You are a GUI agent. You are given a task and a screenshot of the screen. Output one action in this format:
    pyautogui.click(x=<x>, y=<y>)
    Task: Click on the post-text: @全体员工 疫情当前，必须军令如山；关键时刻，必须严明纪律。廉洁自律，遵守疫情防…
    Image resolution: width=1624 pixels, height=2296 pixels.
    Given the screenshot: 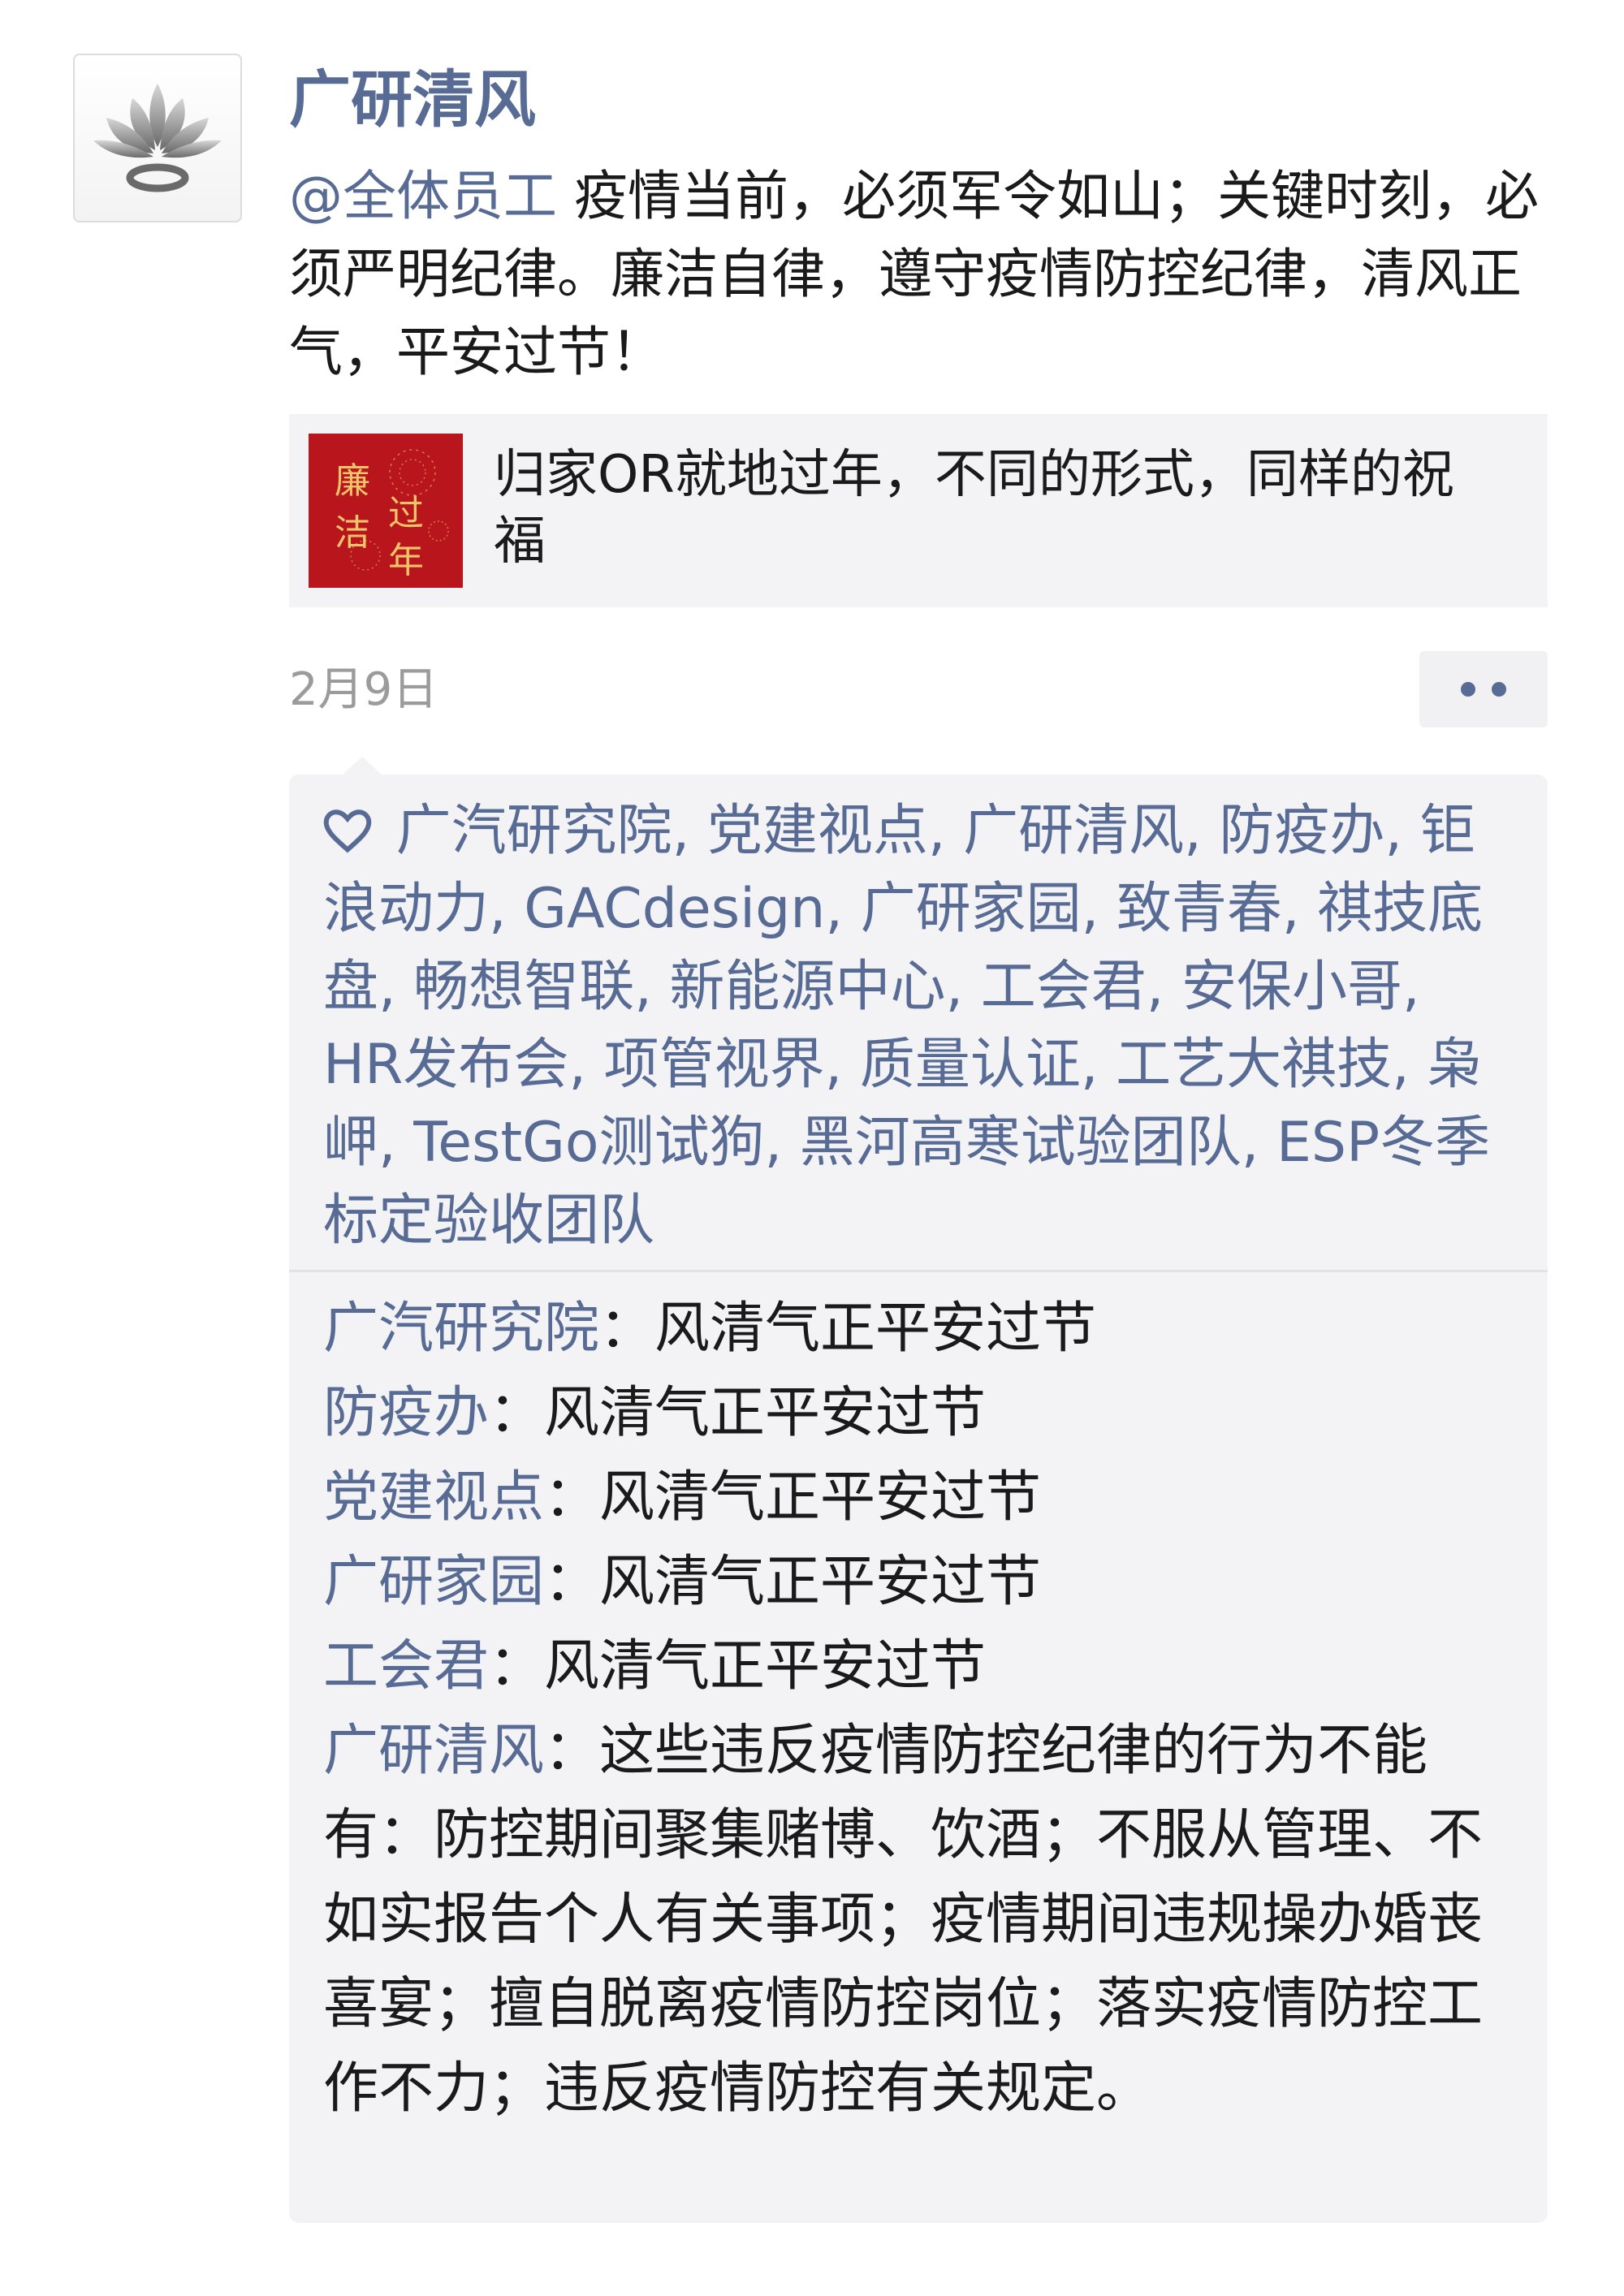 What is the action you would take?
    pyautogui.click(x=923, y=275)
    